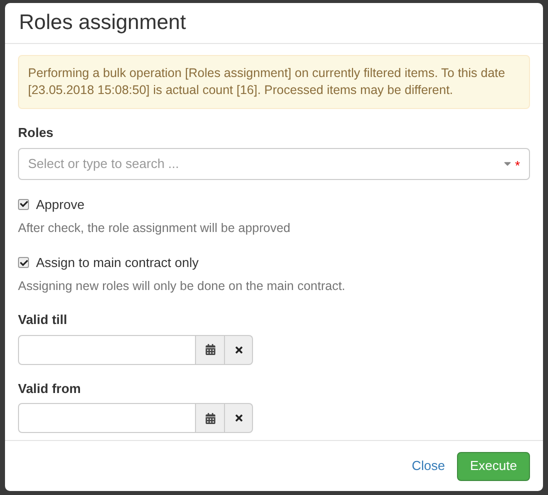 This screenshot has height=495, width=548. Describe the element at coordinates (429, 466) in the screenshot. I see `close-link: Close` at that location.